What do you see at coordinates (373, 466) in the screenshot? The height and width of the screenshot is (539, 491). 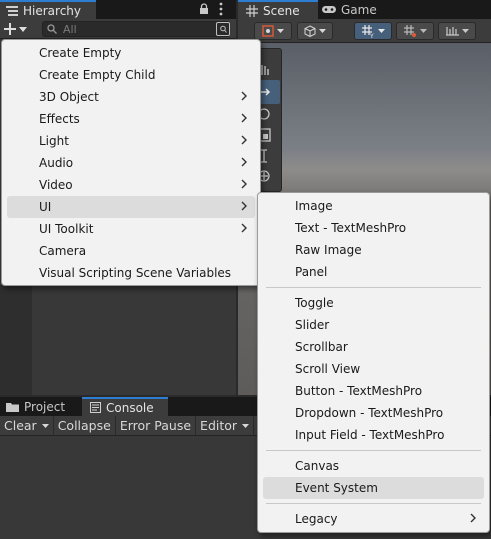 I see `menu-item-canvas: Canvas` at bounding box center [373, 466].